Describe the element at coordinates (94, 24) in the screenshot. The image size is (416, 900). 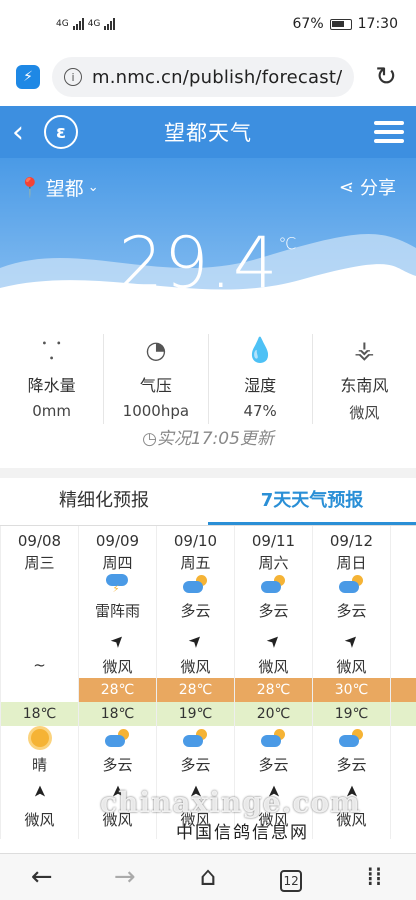
I see `signal-2-label: 4G` at that location.